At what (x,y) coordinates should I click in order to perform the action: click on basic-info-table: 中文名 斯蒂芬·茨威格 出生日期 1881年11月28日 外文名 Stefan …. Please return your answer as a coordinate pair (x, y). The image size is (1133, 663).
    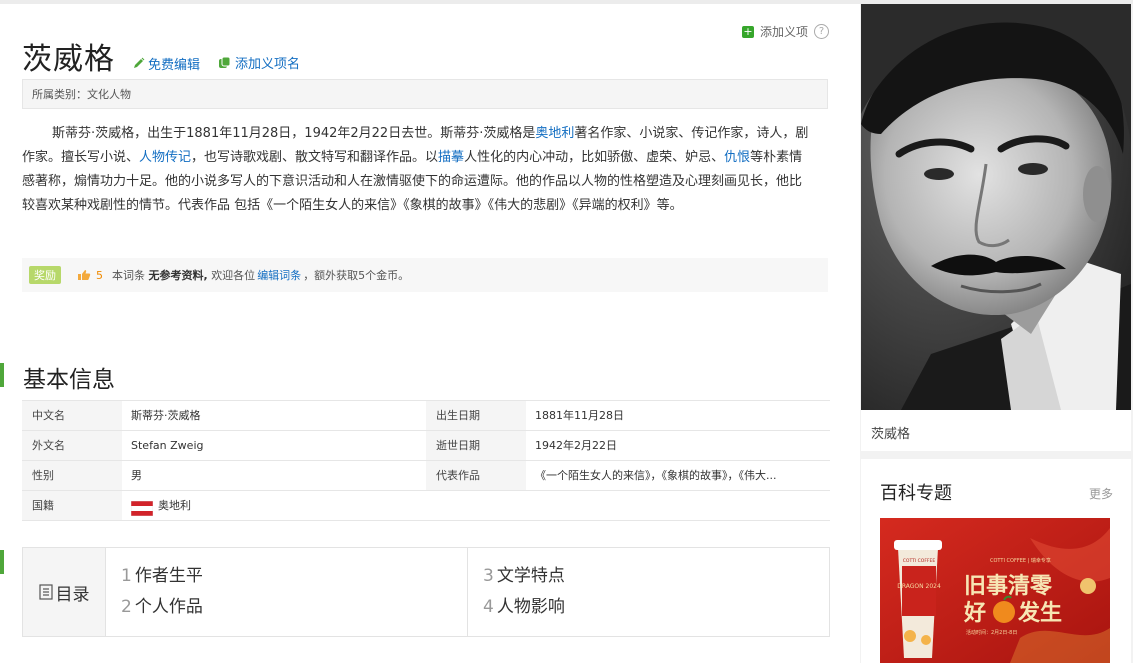
    Looking at the image, I should click on (426, 460).